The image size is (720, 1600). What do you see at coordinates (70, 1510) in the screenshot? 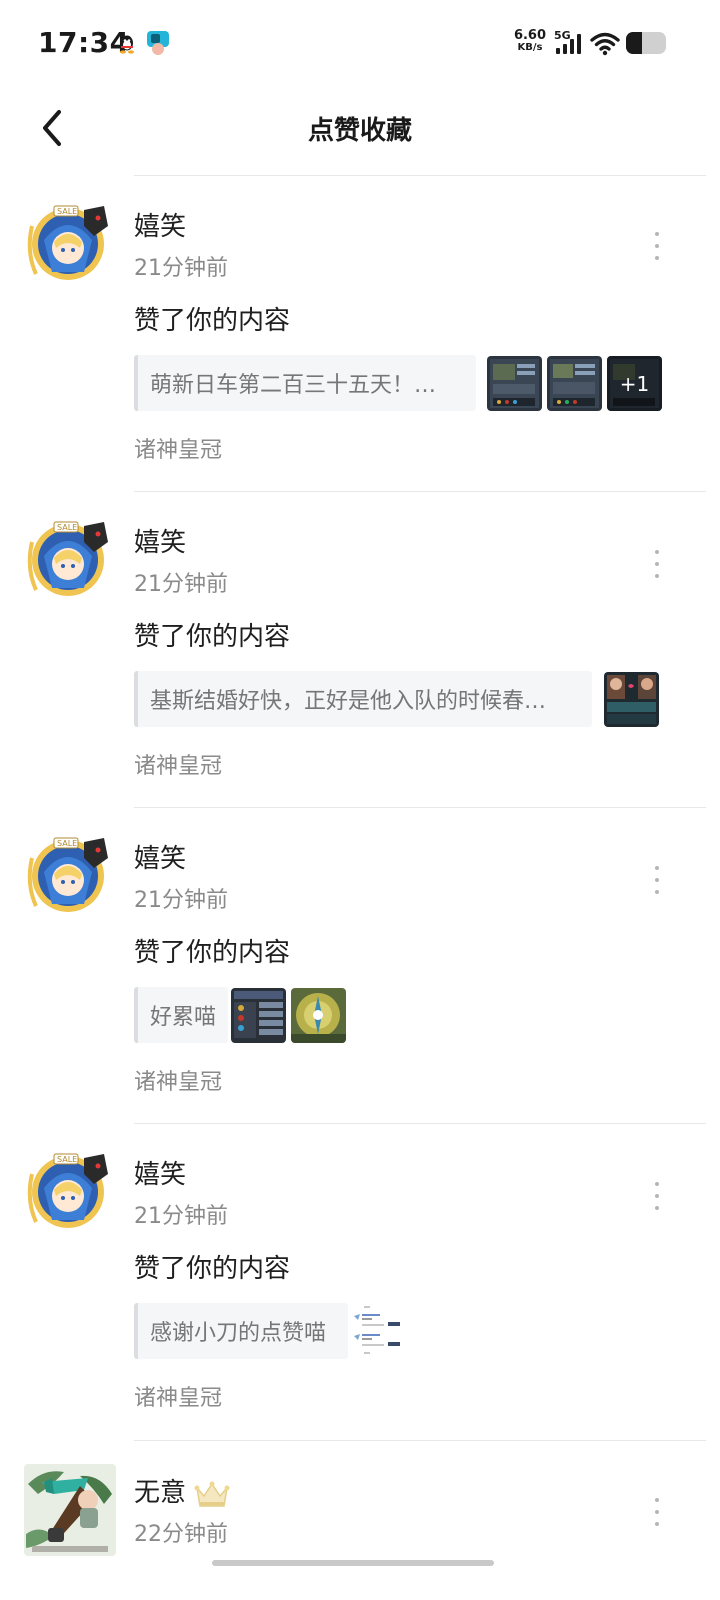
I see `user-avatar` at bounding box center [70, 1510].